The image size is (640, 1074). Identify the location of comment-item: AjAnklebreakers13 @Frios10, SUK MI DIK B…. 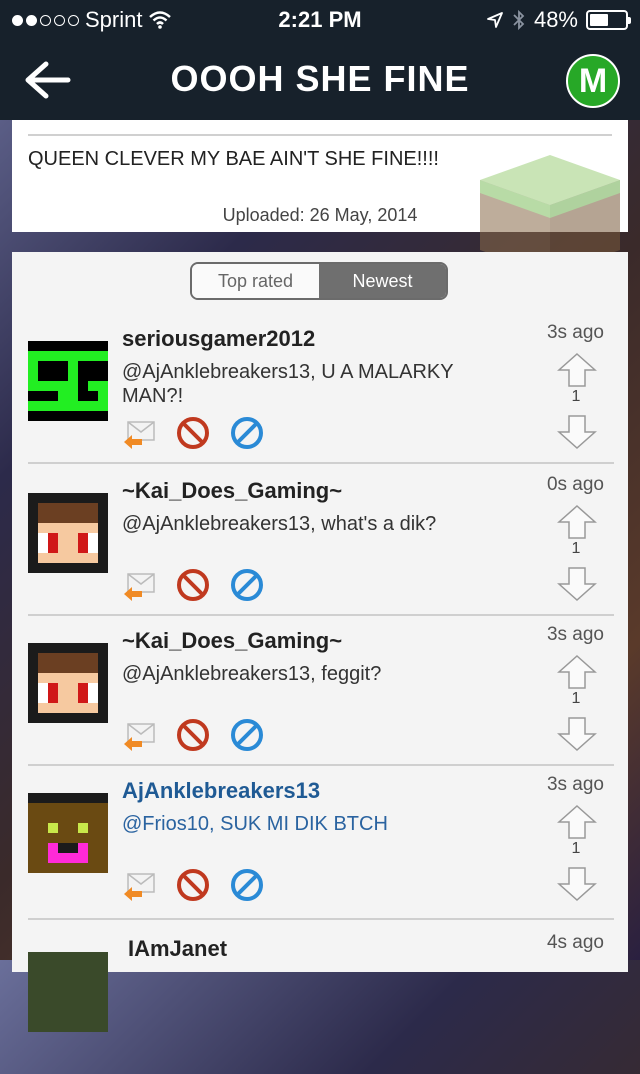
(320, 843).